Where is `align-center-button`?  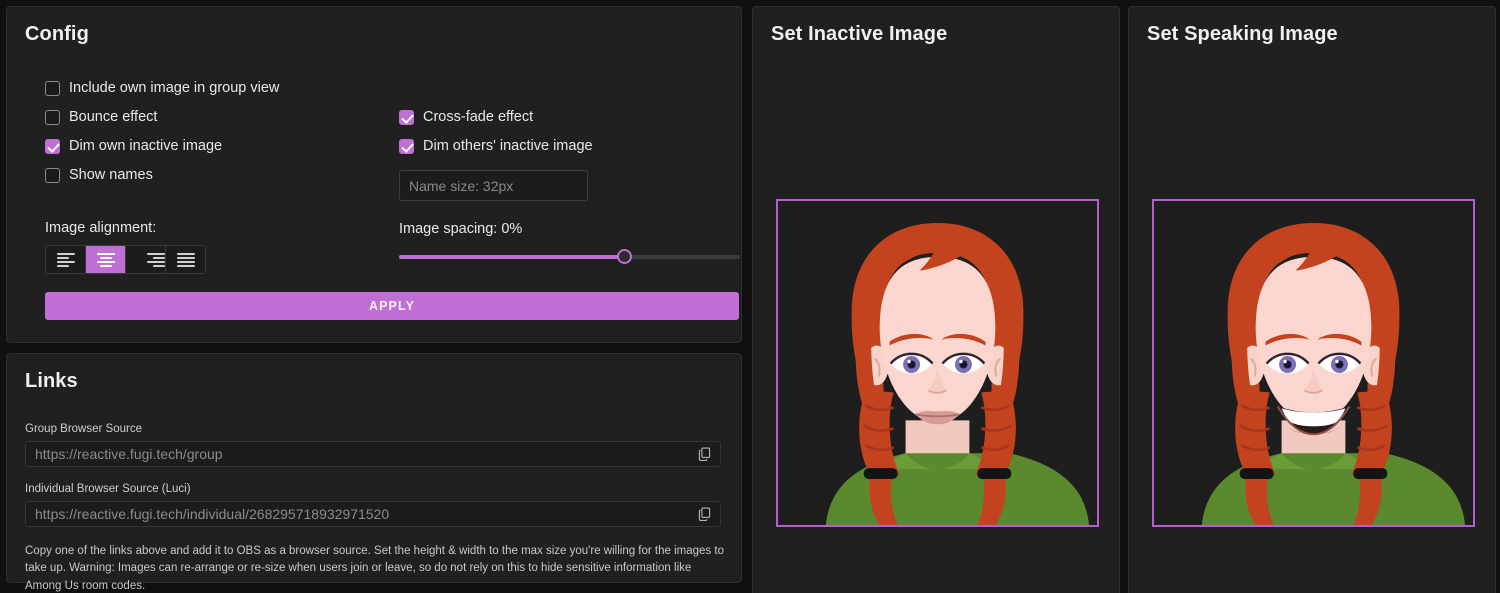 align-center-button is located at coordinates (106, 259).